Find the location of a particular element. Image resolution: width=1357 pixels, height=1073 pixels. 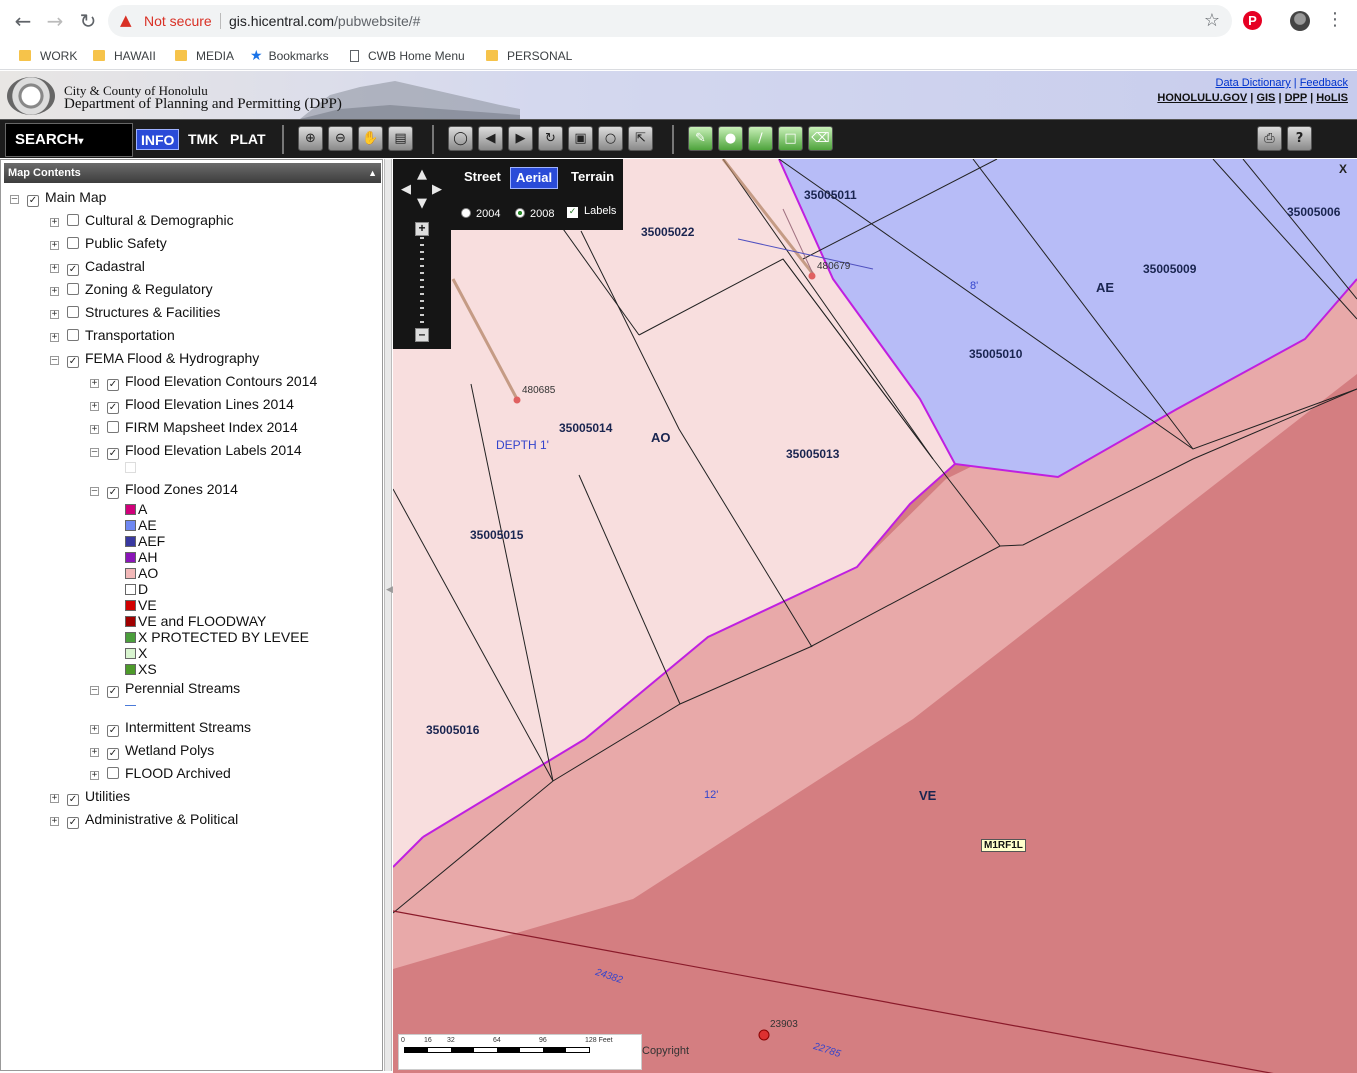

pan-hand-tool-icon: ✋ is located at coordinates (370, 138).